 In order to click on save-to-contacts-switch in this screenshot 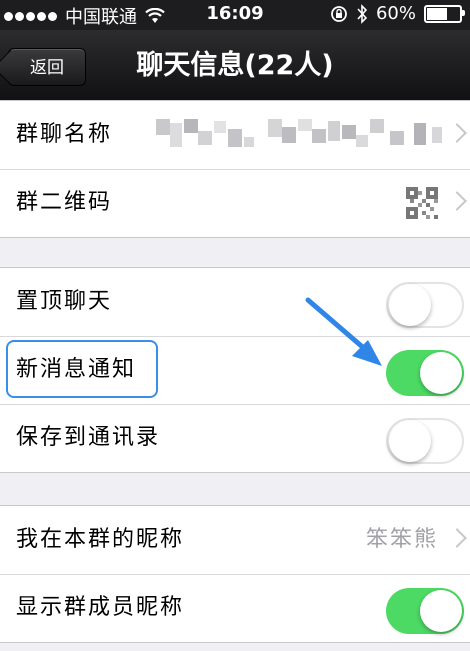, I will do `click(425, 441)`.